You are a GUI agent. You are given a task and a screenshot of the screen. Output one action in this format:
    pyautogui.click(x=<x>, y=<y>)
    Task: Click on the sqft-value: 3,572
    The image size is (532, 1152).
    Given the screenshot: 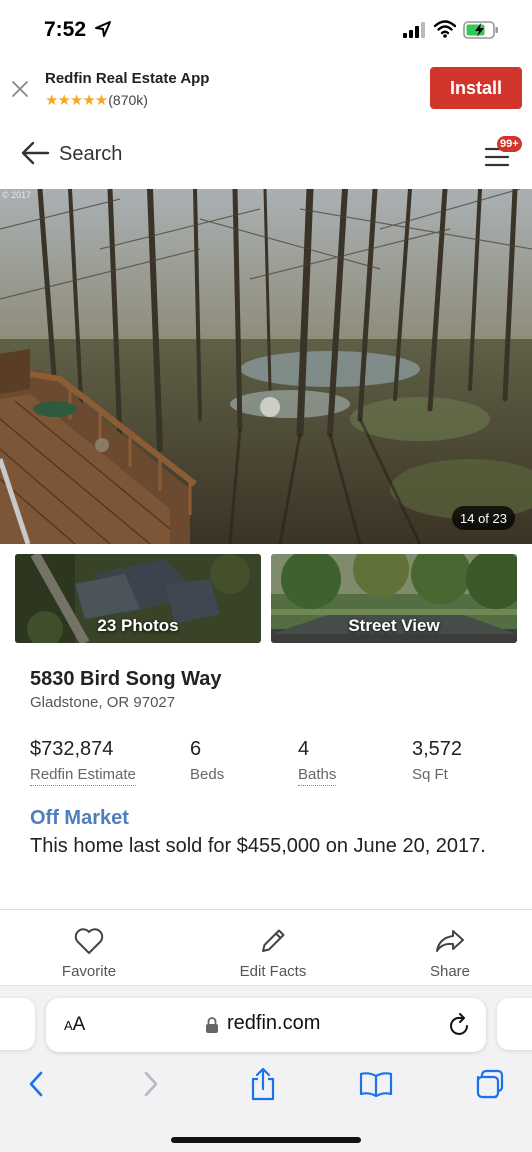 What is the action you would take?
    pyautogui.click(x=437, y=749)
    